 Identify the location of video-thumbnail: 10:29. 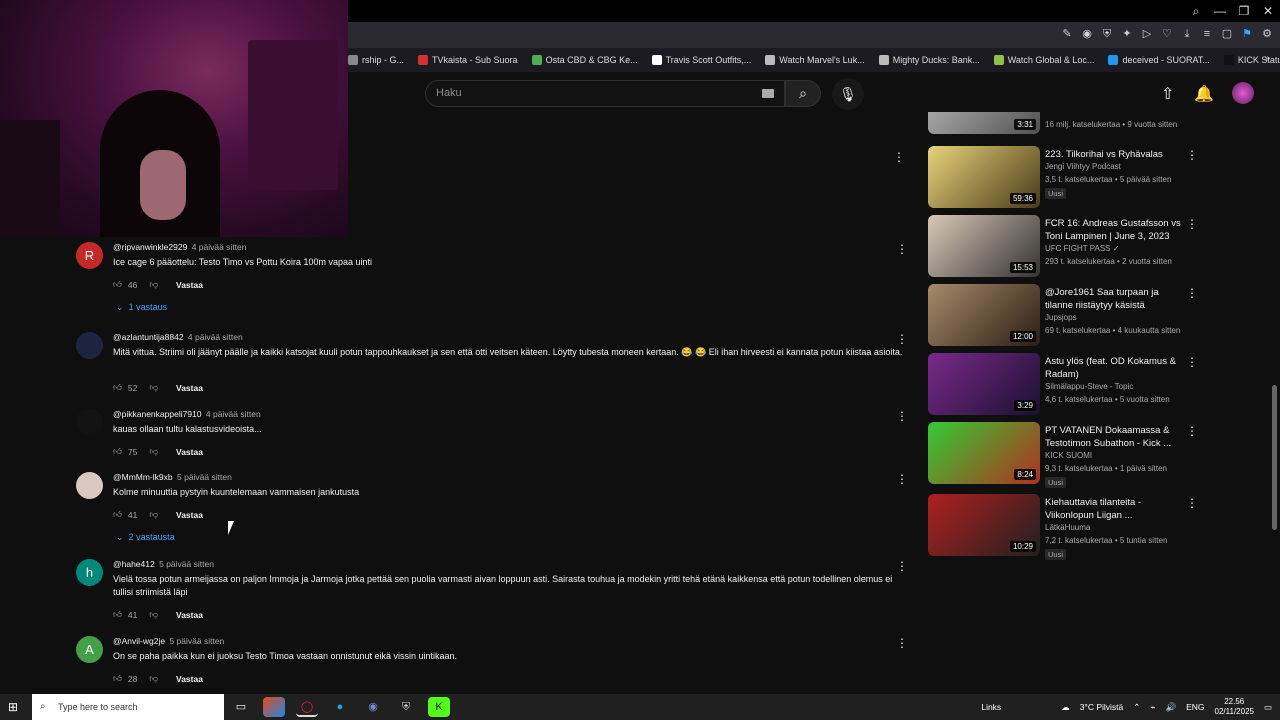
(984, 525).